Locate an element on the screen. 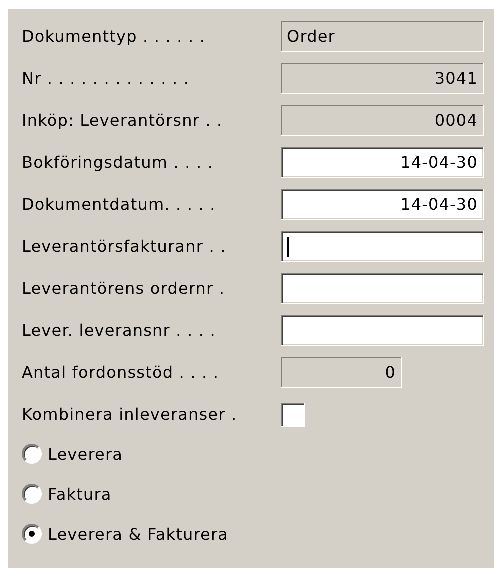 This screenshot has height=568, width=494. readonly-field: 0 is located at coordinates (341, 372).